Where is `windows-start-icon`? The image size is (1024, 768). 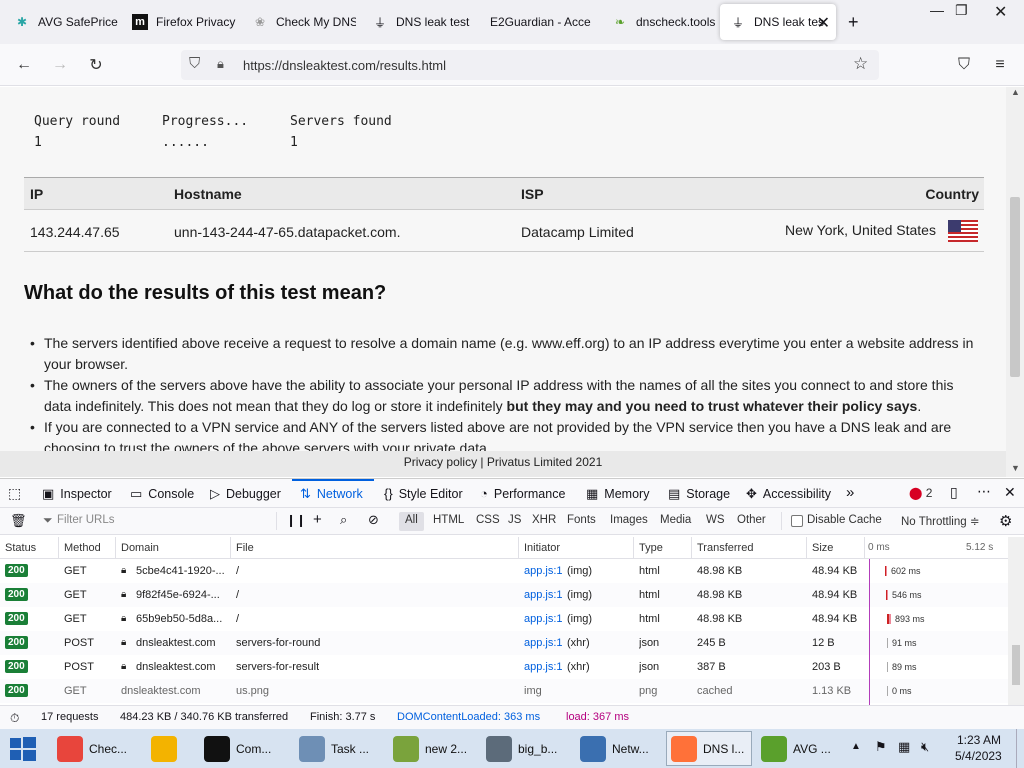 windows-start-icon is located at coordinates (23, 749).